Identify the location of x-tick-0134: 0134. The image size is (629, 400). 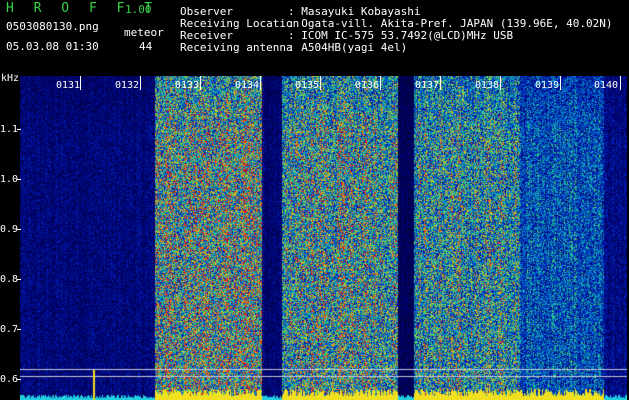
(247, 85).